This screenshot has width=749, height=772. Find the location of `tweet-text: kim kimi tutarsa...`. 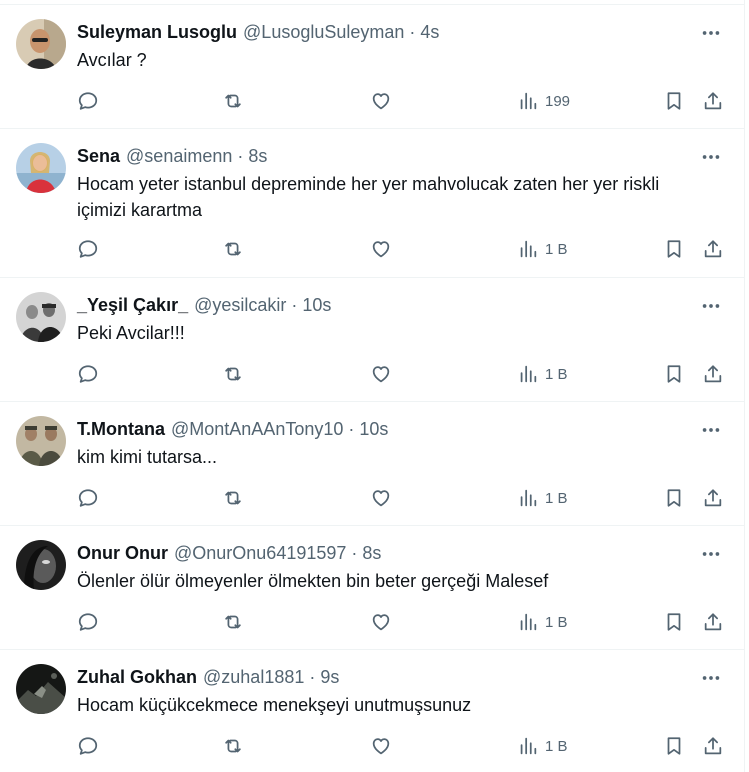

tweet-text: kim kimi tutarsa... is located at coordinates (147, 457).